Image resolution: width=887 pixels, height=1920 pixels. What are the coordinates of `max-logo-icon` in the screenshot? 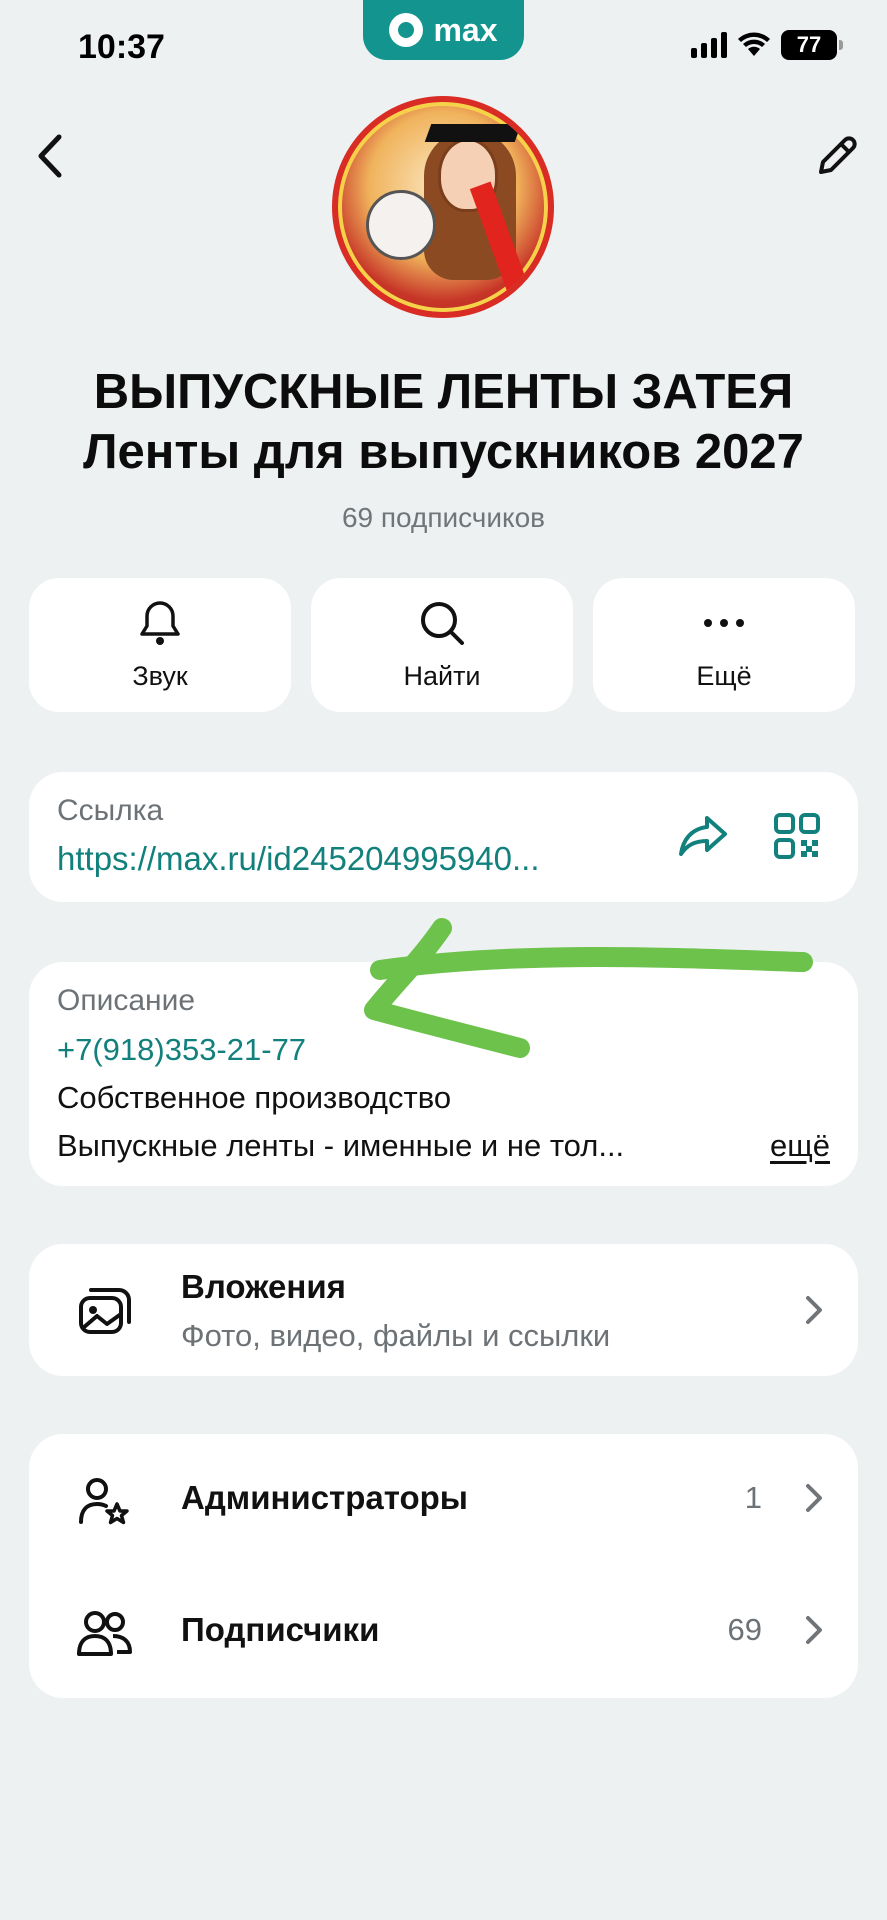 It's located at (406, 30).